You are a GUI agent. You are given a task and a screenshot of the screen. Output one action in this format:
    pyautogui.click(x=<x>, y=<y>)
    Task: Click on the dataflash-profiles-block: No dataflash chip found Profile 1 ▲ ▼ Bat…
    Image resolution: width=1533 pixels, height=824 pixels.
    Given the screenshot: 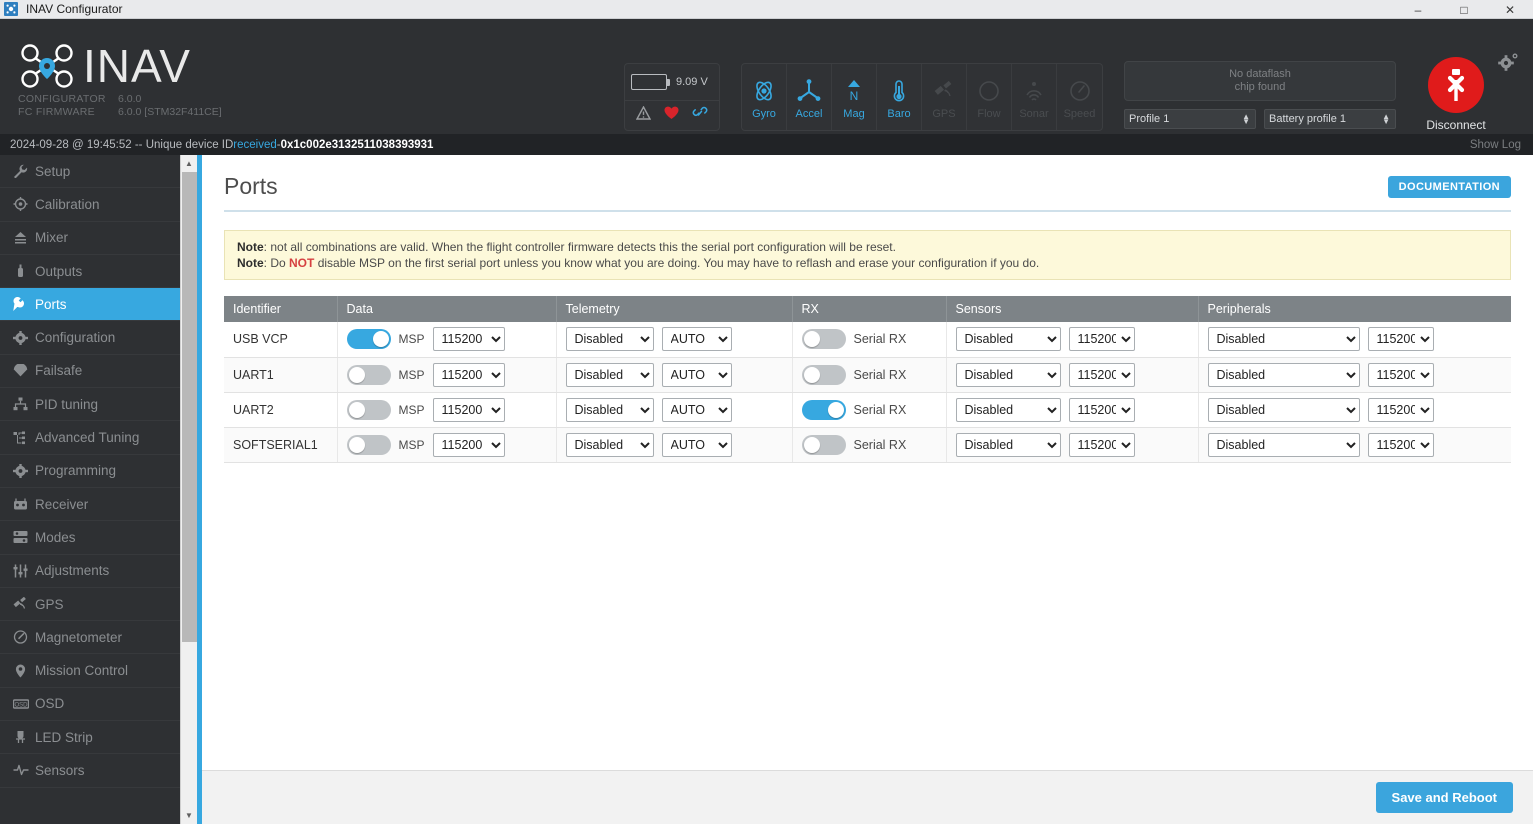 What is the action you would take?
    pyautogui.click(x=1260, y=95)
    